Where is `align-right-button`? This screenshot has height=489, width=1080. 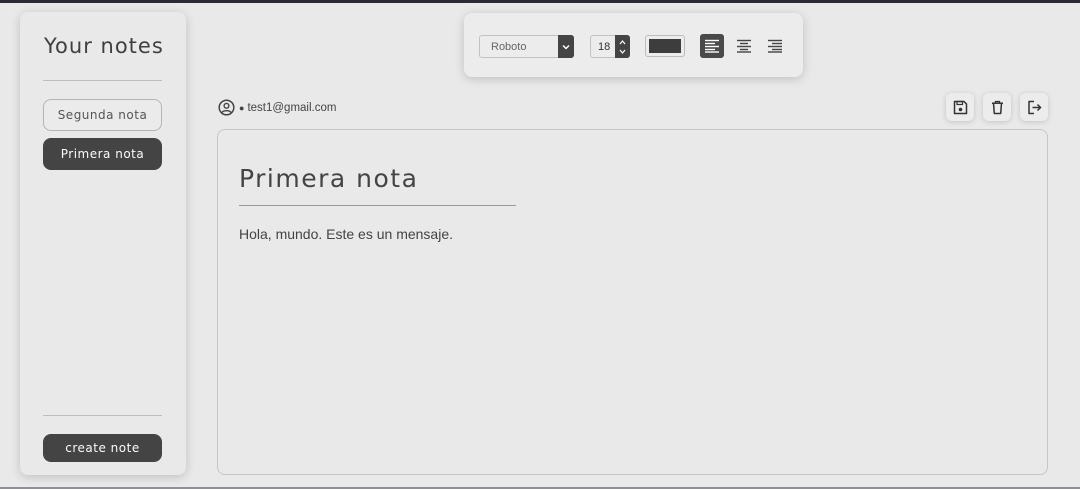
align-right-button is located at coordinates (775, 46).